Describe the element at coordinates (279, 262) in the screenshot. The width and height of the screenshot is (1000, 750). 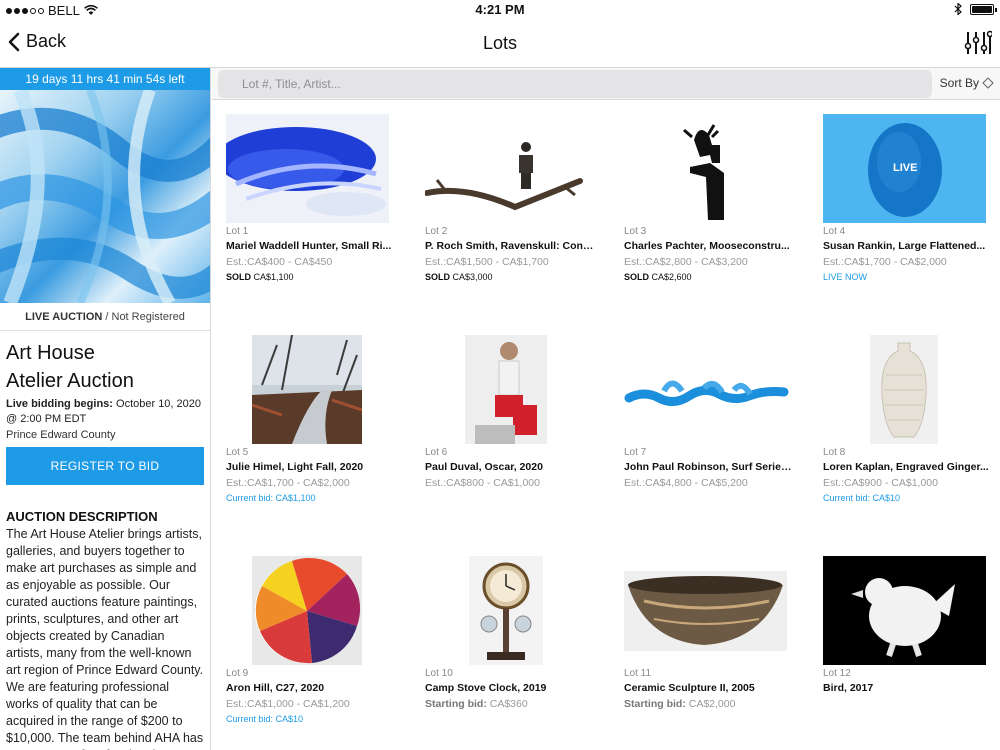
I see `lot-estimate: Est.:CA$400 - CA$450` at that location.